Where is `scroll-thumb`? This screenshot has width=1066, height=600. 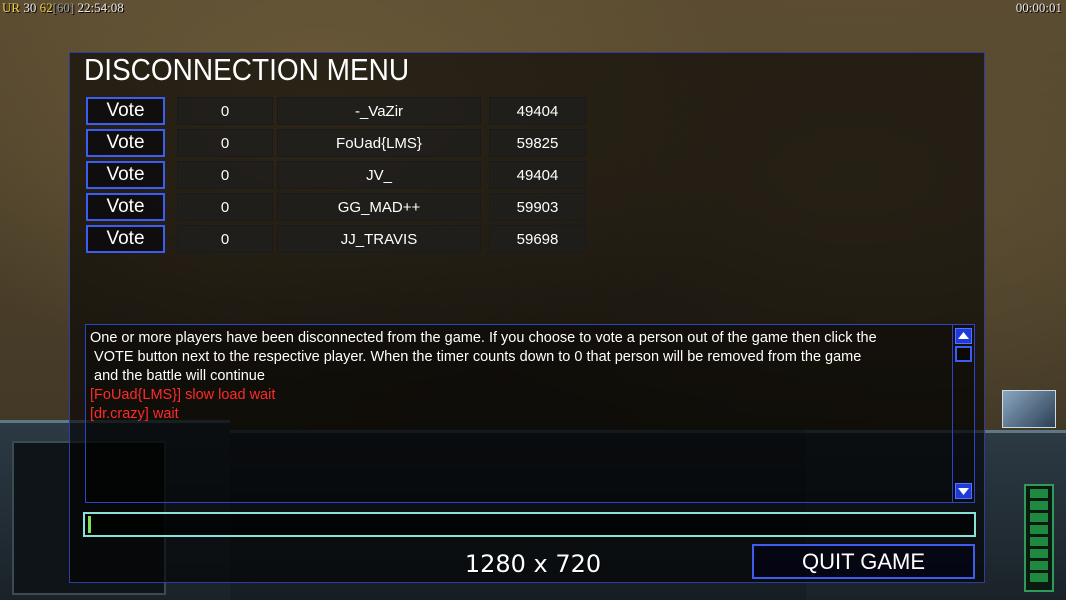
scroll-thumb is located at coordinates (963, 354).